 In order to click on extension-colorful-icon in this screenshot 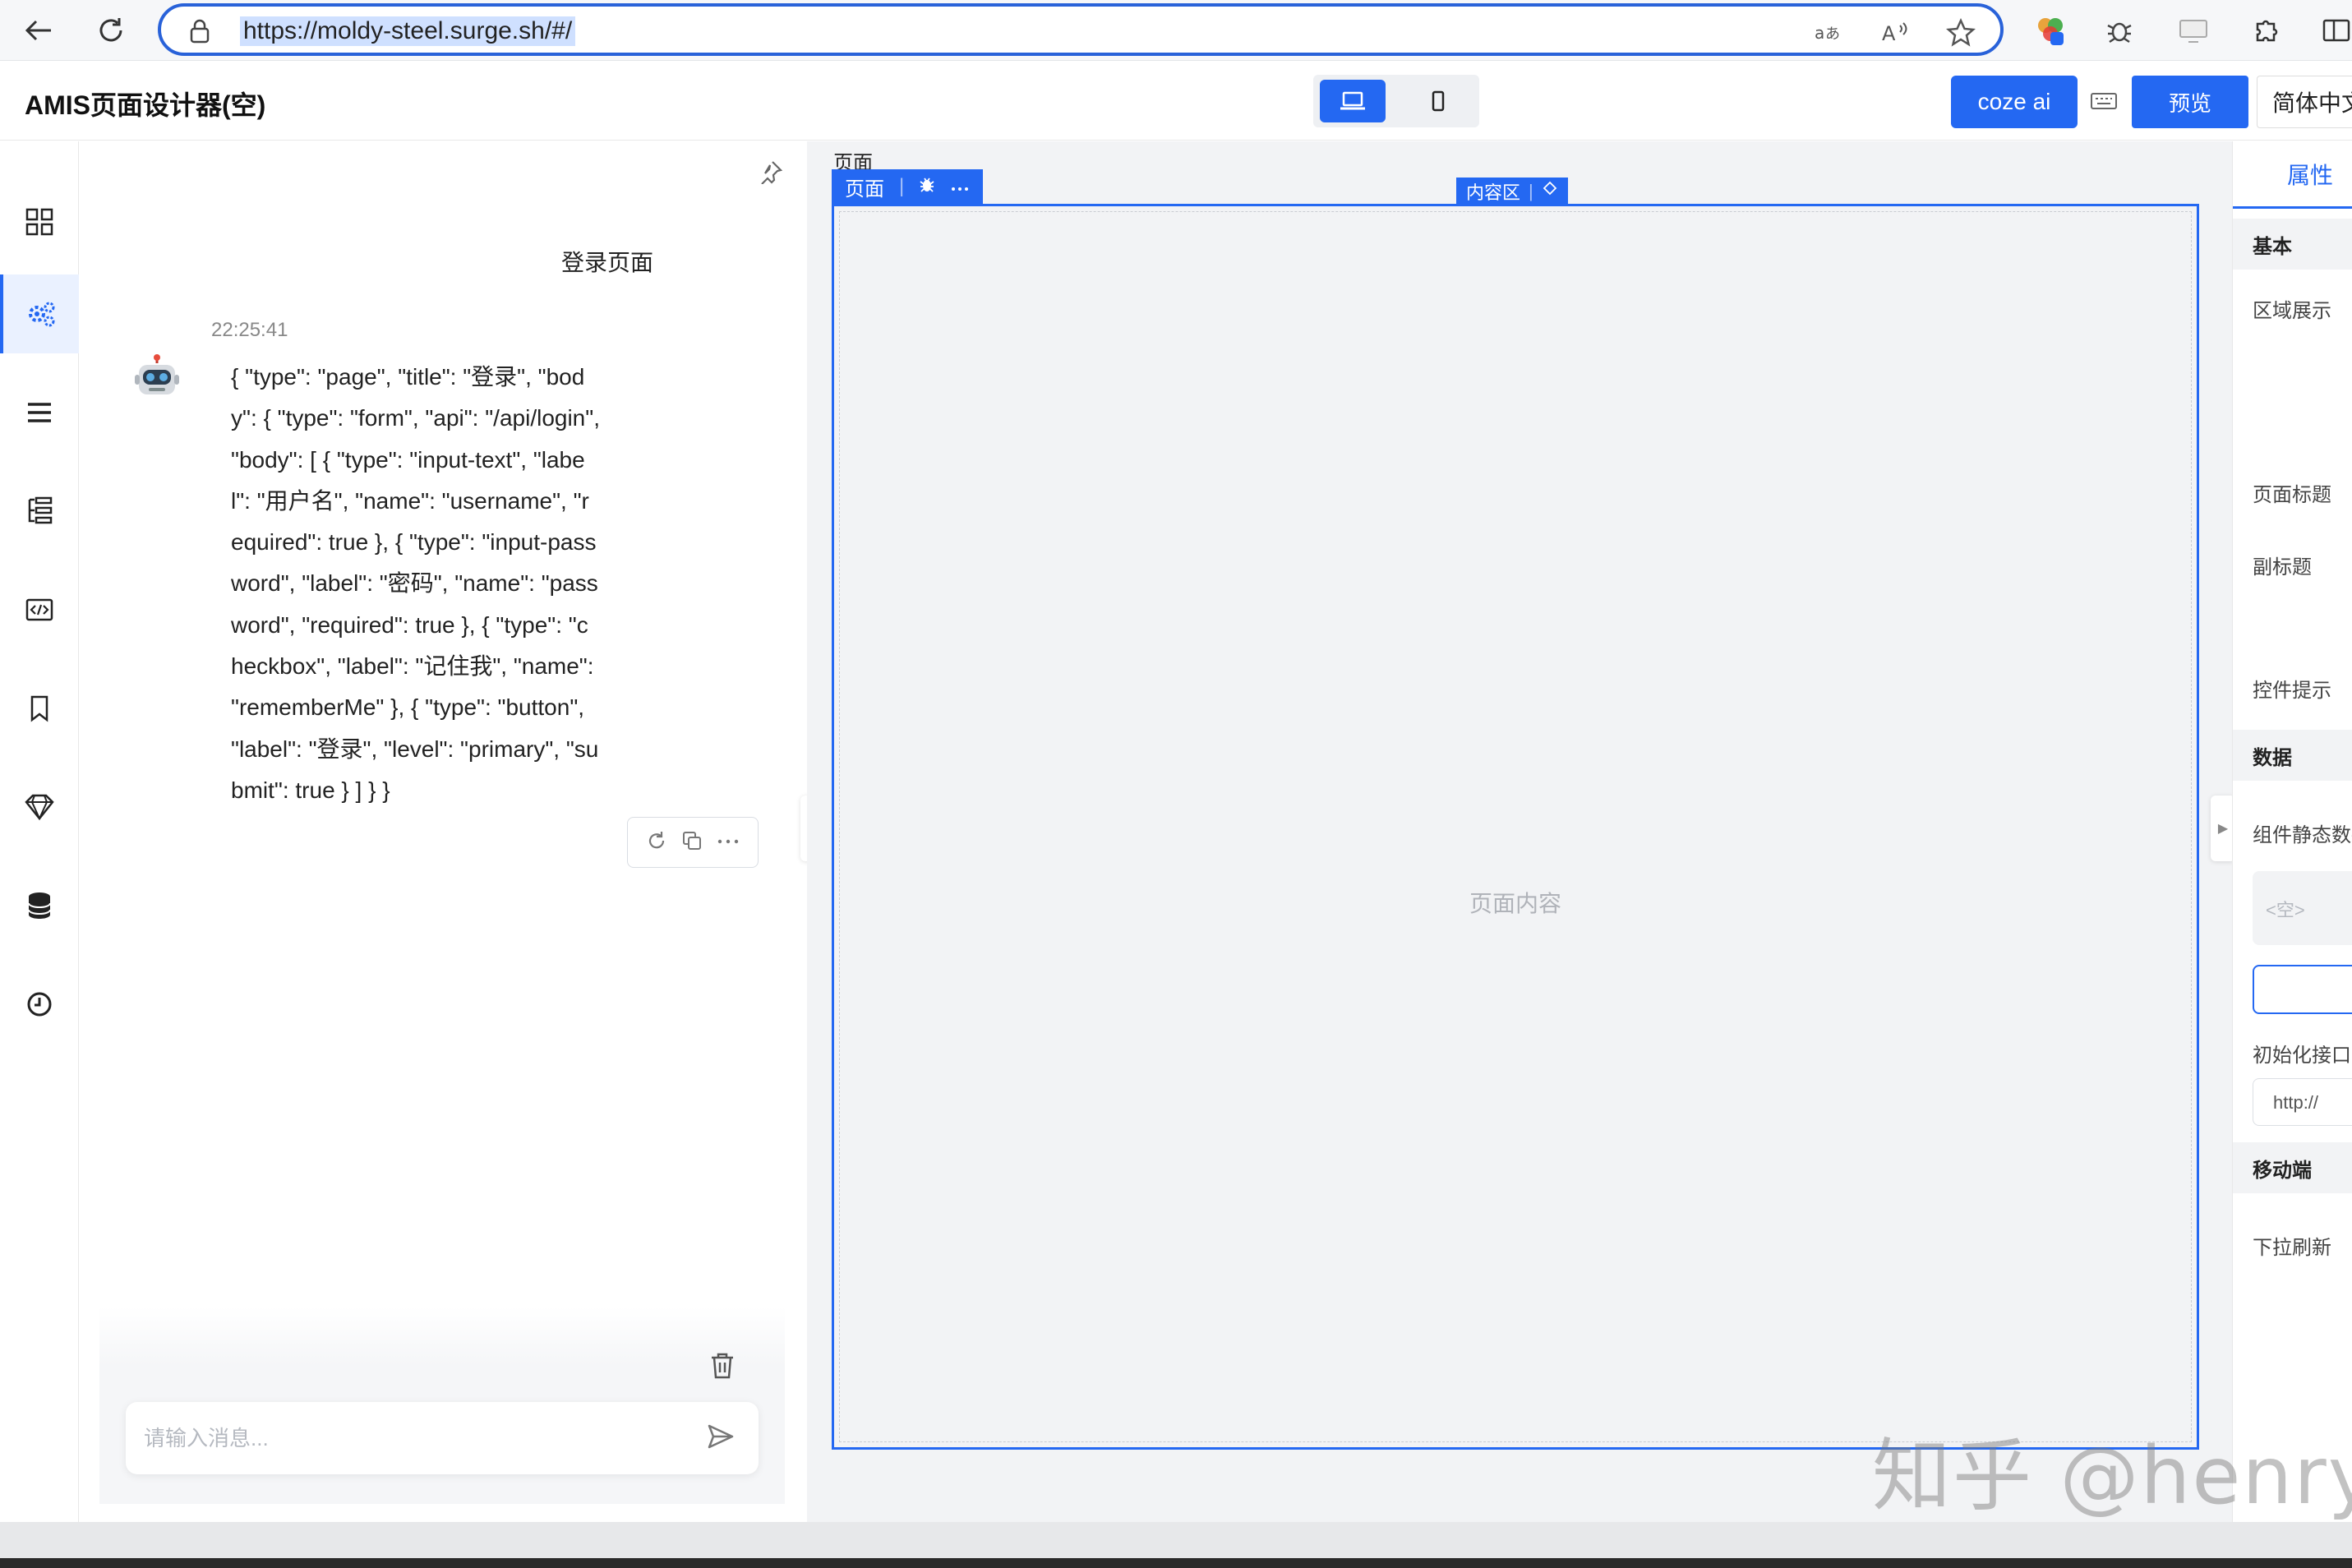, I will do `click(2050, 31)`.